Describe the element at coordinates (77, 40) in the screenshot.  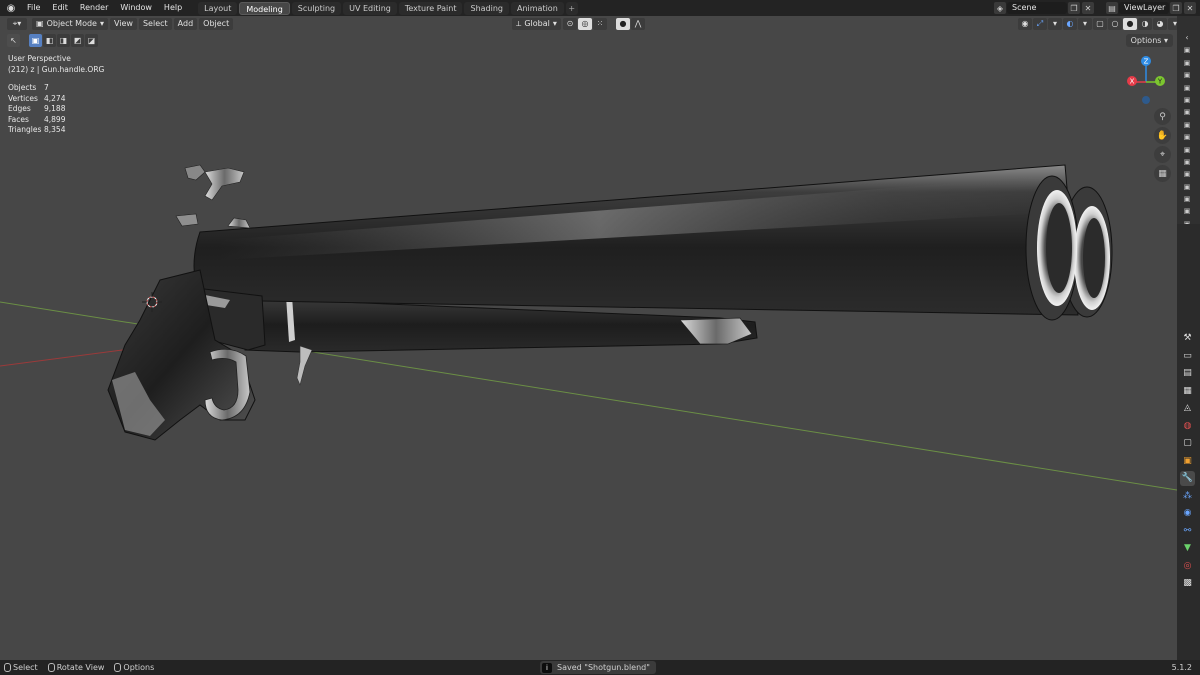
I see `select-invert-icon: ◩` at that location.